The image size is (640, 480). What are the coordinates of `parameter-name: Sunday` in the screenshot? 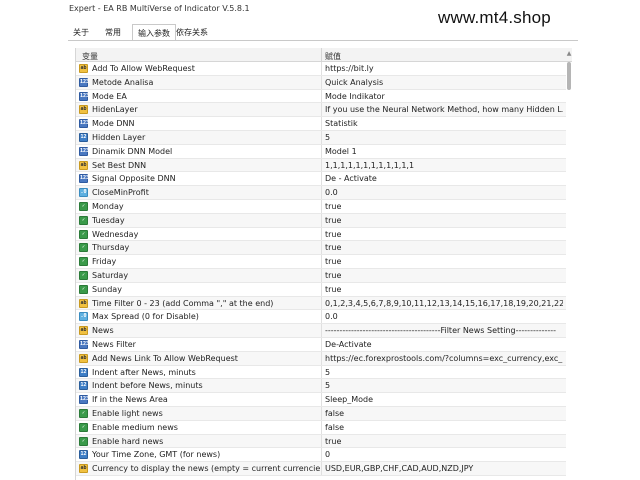 It's located at (107, 289).